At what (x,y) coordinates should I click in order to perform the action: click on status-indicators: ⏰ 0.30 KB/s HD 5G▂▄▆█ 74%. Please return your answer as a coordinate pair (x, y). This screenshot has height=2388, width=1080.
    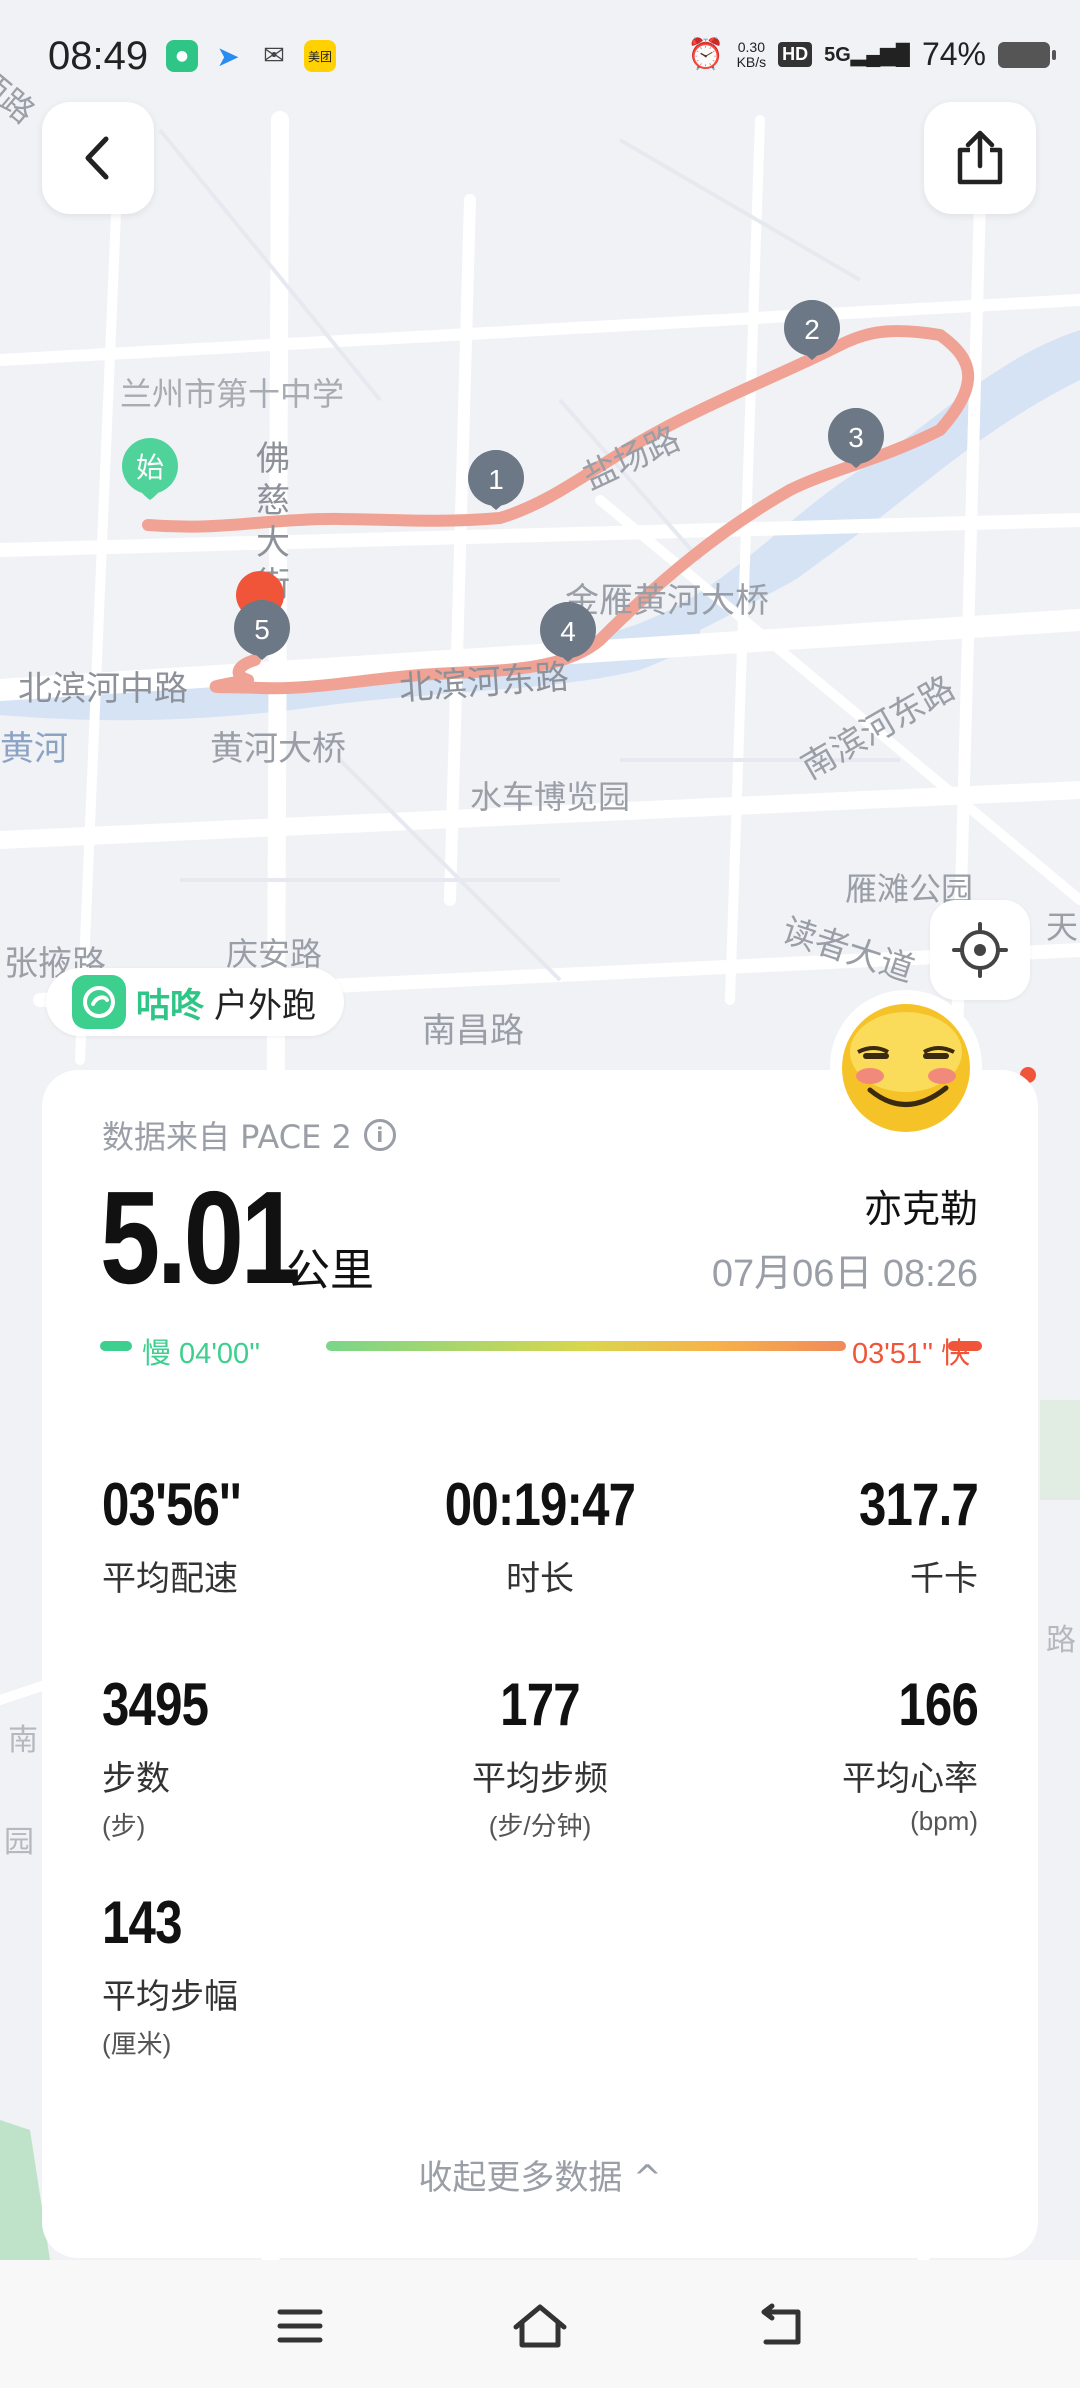
    Looking at the image, I should click on (871, 54).